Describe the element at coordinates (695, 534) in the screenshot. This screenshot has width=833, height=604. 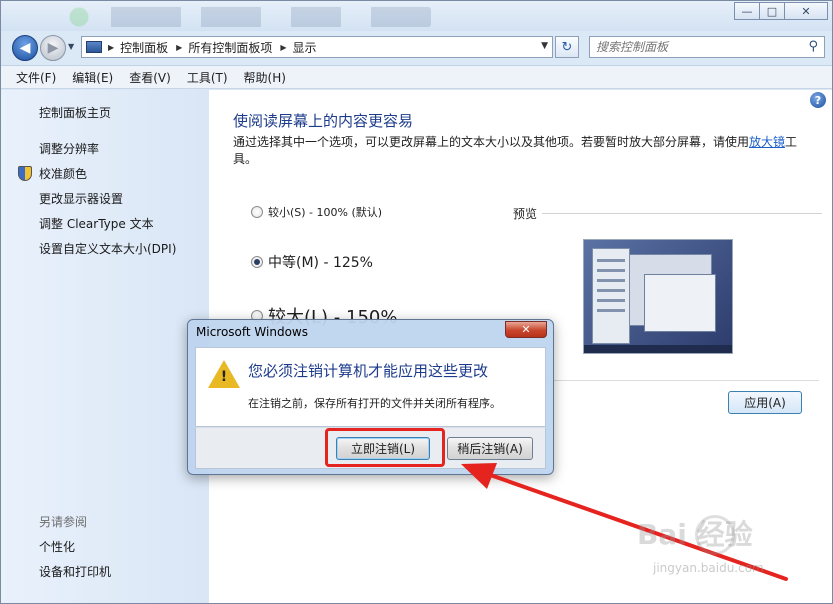
I see `watermark-brand: Bai 经验` at that location.